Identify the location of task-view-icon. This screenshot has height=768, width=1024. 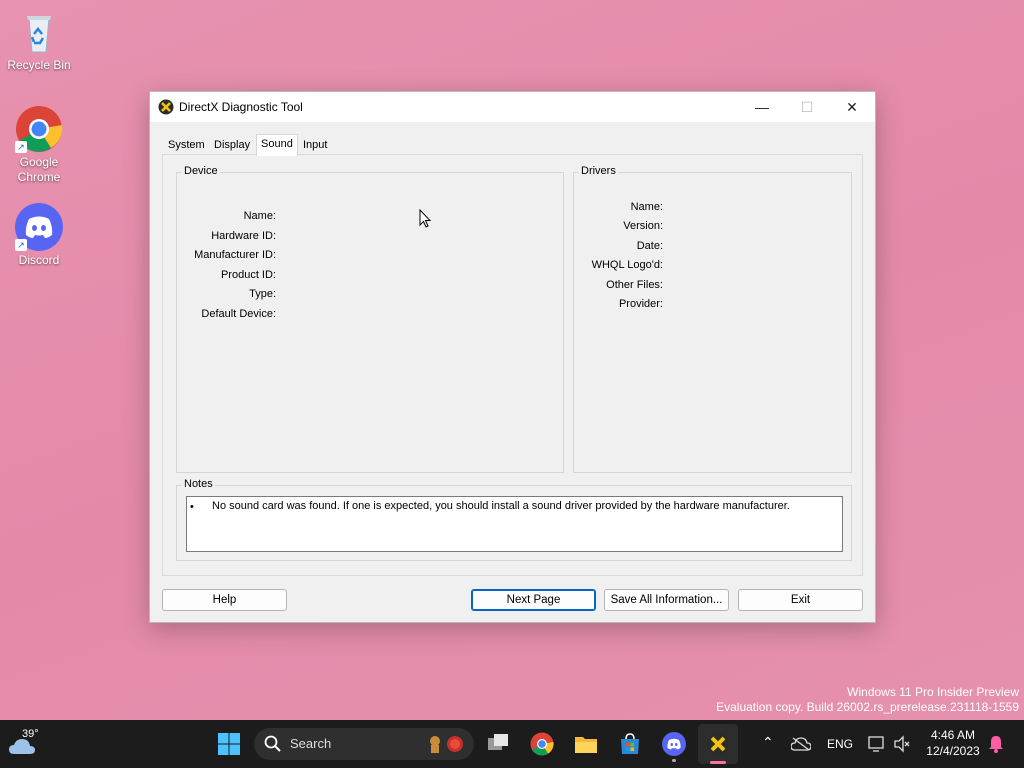
(498, 742).